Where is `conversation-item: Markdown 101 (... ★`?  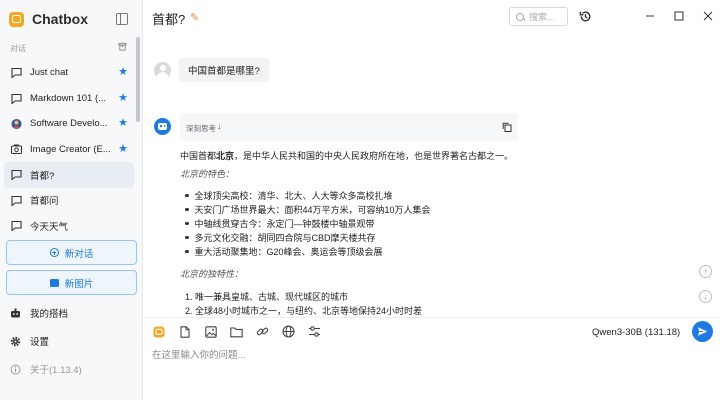 conversation-item: Markdown 101 (... ★ is located at coordinates (69, 99).